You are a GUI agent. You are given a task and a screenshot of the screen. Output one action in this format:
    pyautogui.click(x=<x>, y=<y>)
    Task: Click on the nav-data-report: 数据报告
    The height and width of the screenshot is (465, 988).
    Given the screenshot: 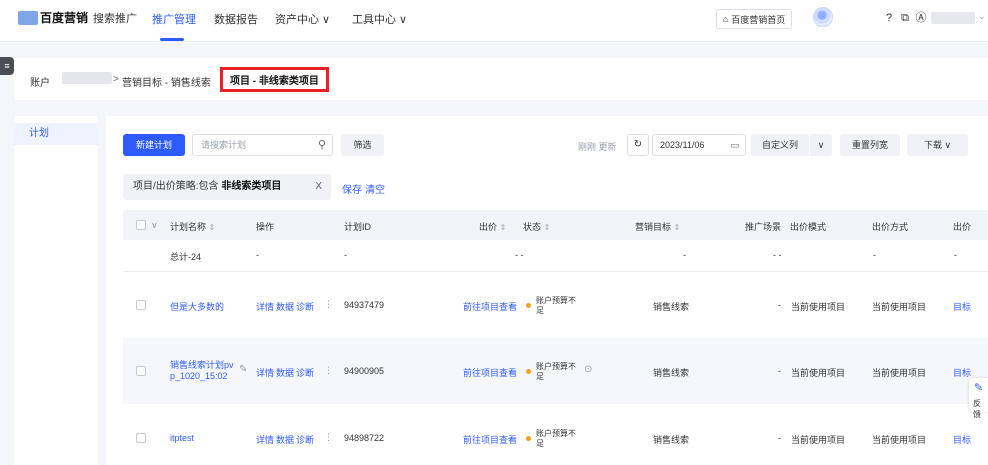 What is the action you would take?
    pyautogui.click(x=236, y=19)
    